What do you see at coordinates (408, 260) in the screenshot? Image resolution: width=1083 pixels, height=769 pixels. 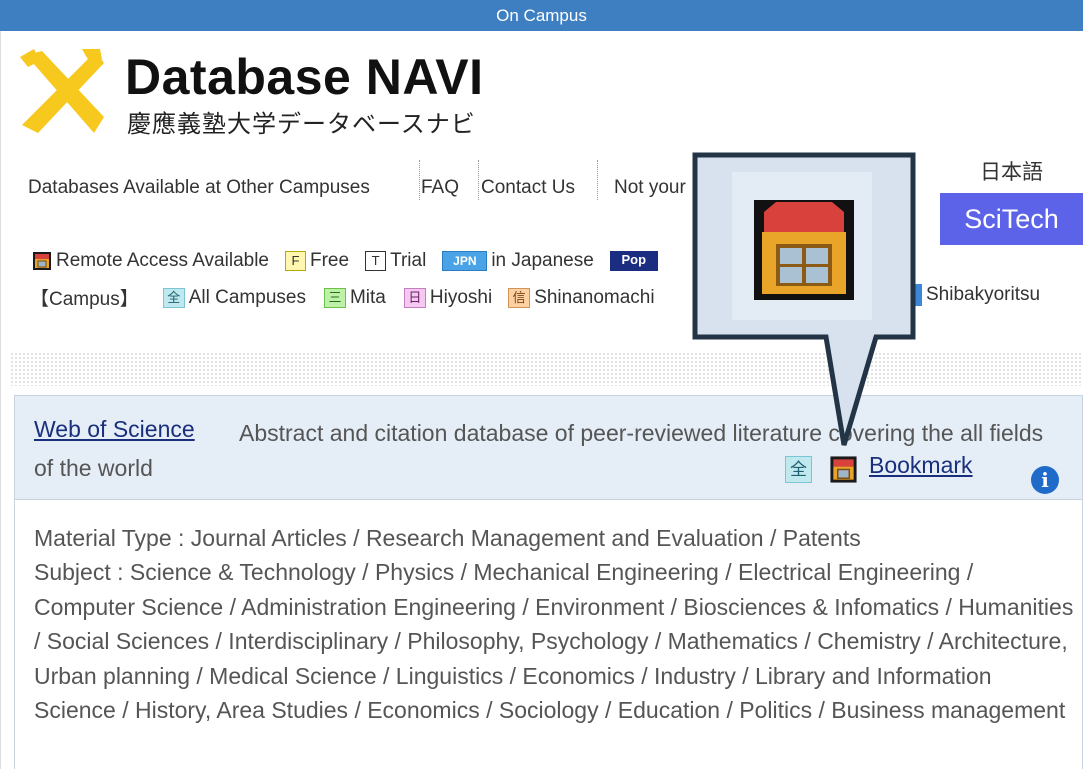 I see `legend-trial-label: Trial` at bounding box center [408, 260].